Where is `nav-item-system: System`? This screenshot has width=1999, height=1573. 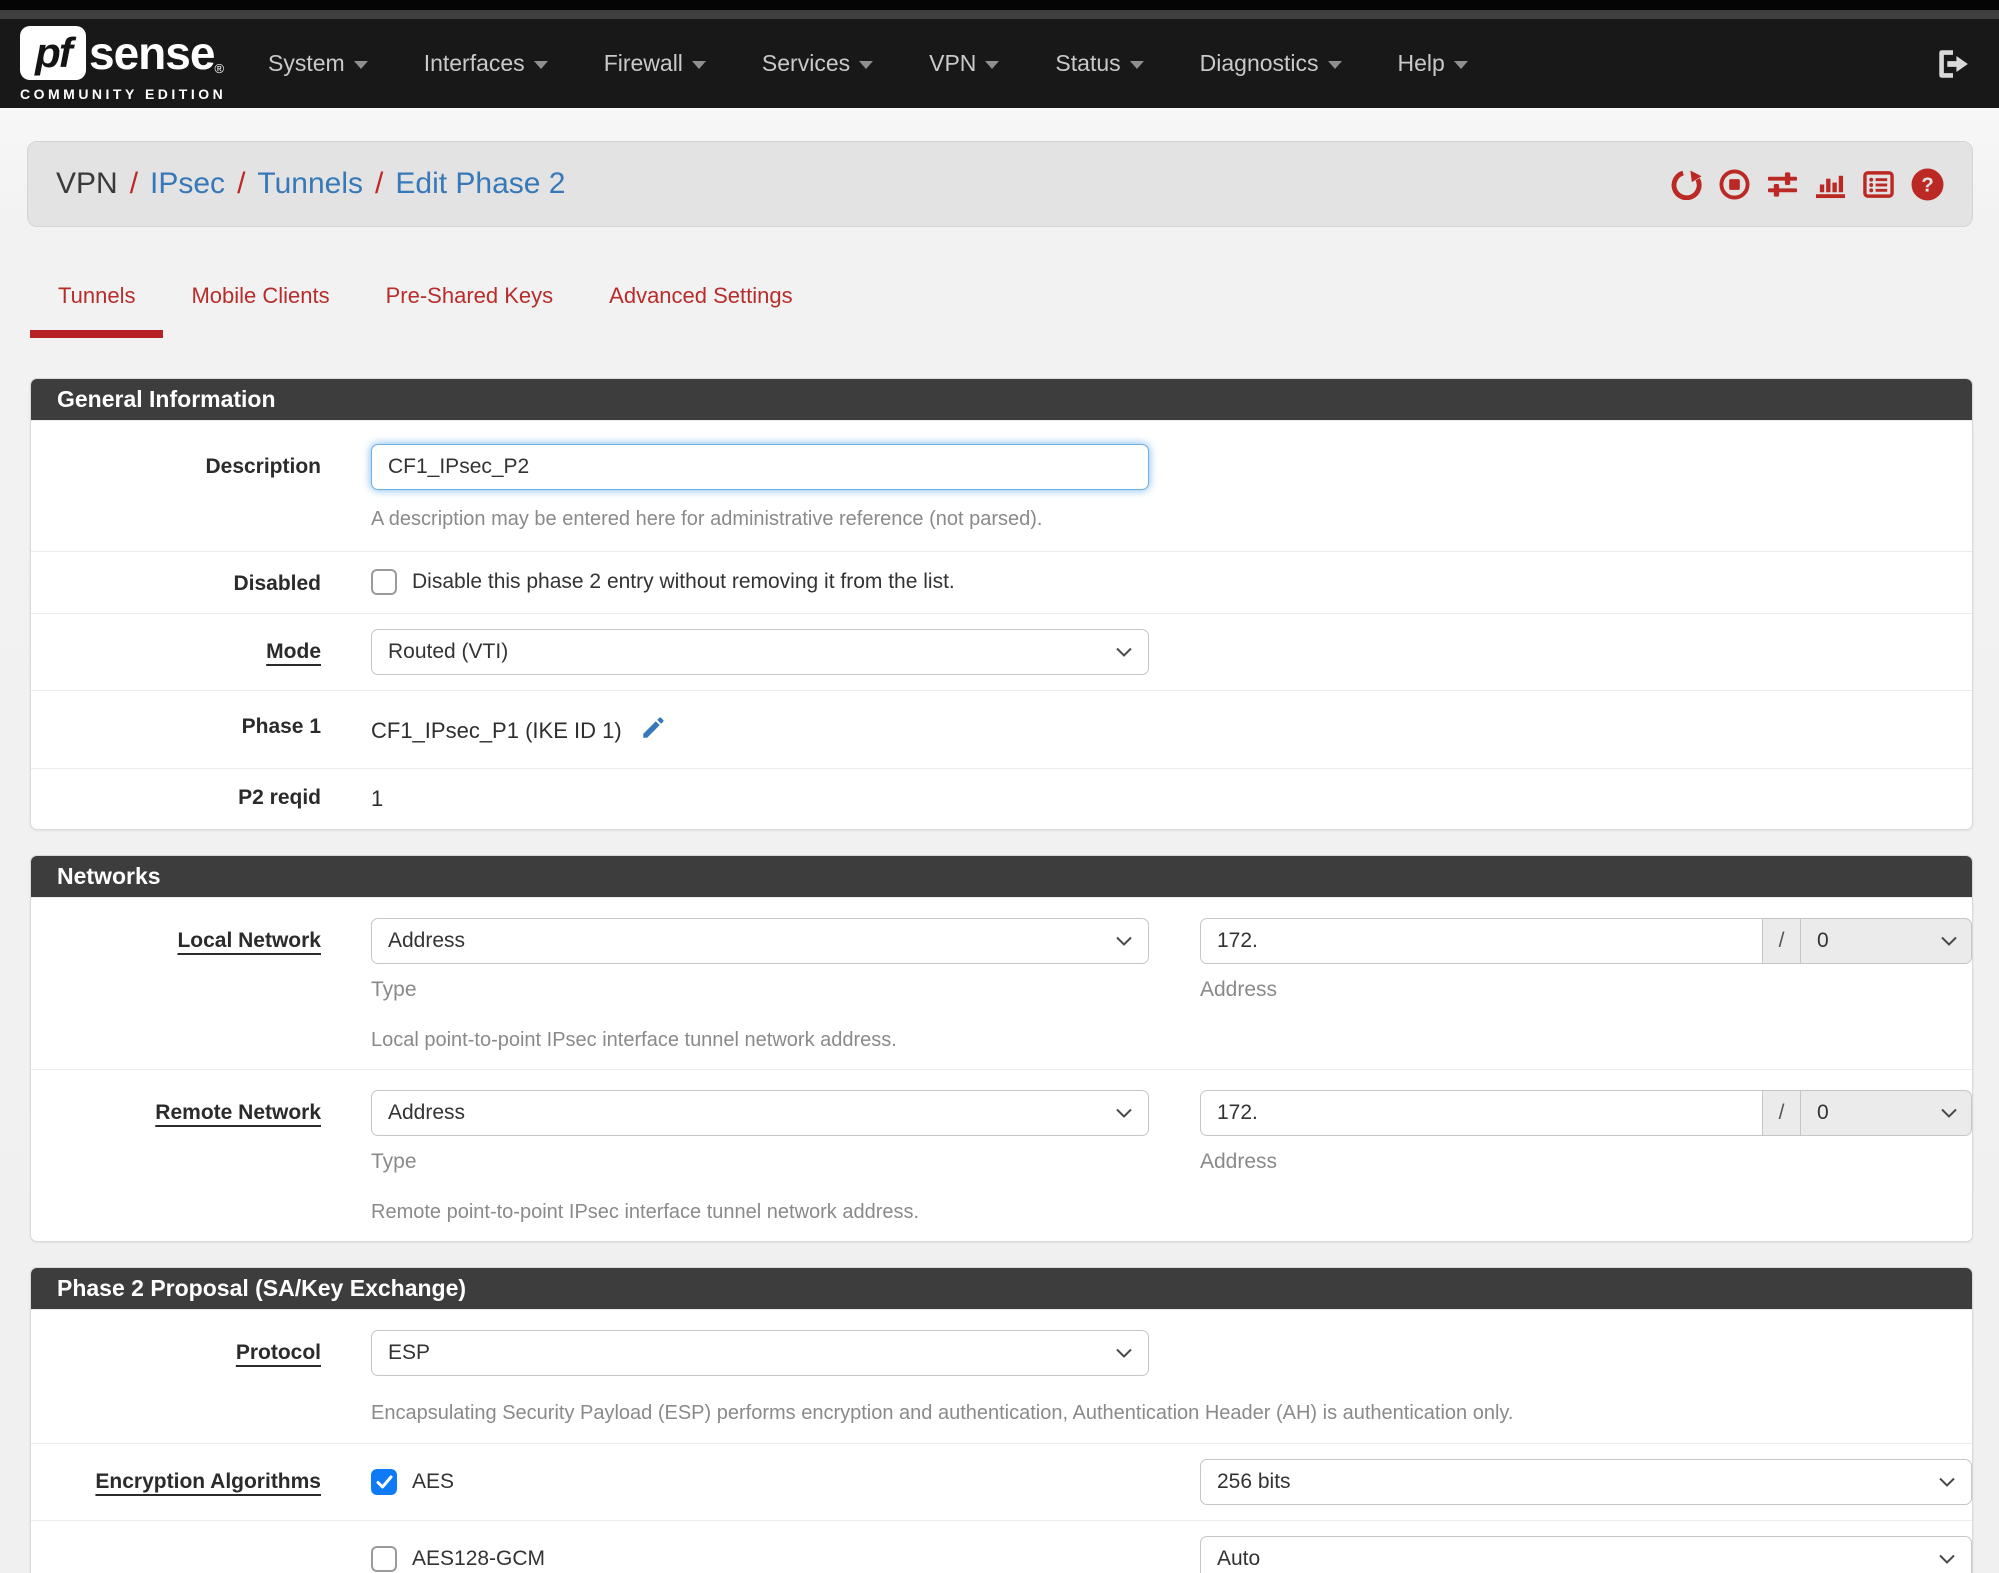
nav-item-system: System is located at coordinates (318, 63).